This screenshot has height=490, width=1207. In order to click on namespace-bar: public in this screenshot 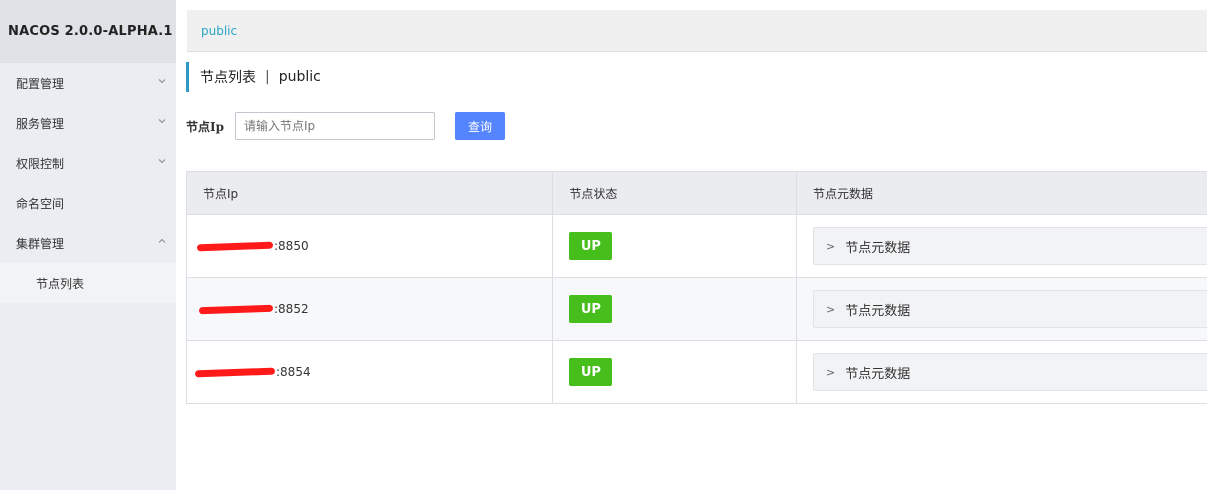, I will do `click(697, 31)`.